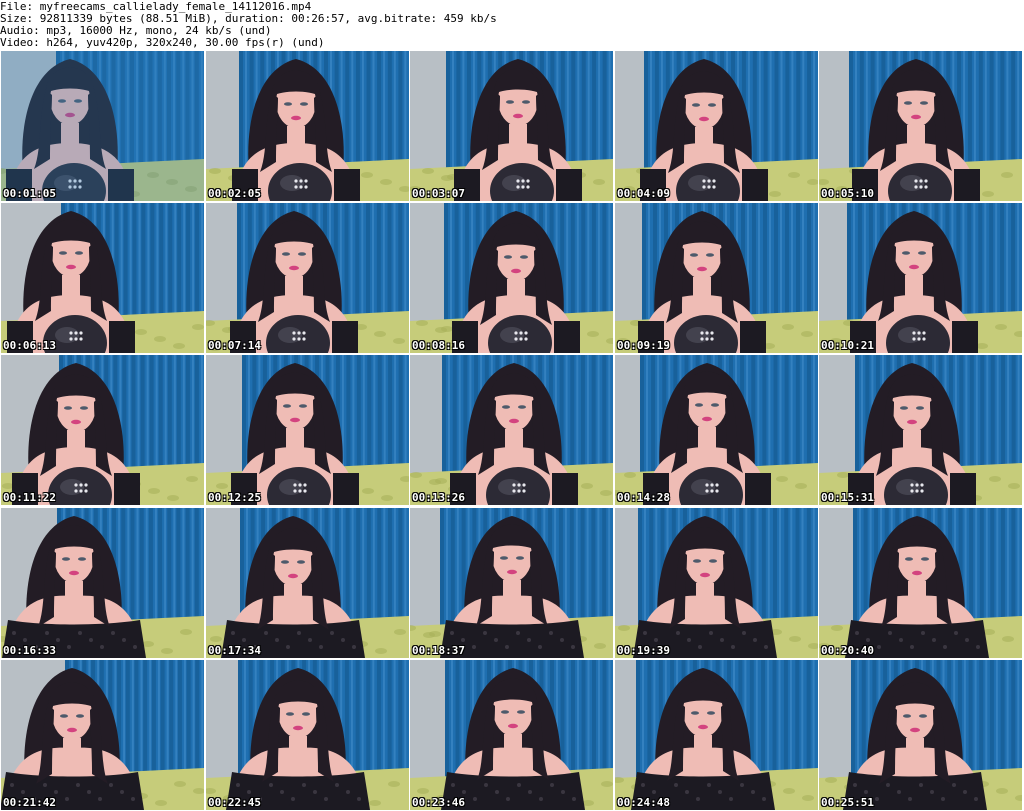  Describe the element at coordinates (234, 345) in the screenshot. I see `thumbnail-timestamp: 00:07:14` at that location.